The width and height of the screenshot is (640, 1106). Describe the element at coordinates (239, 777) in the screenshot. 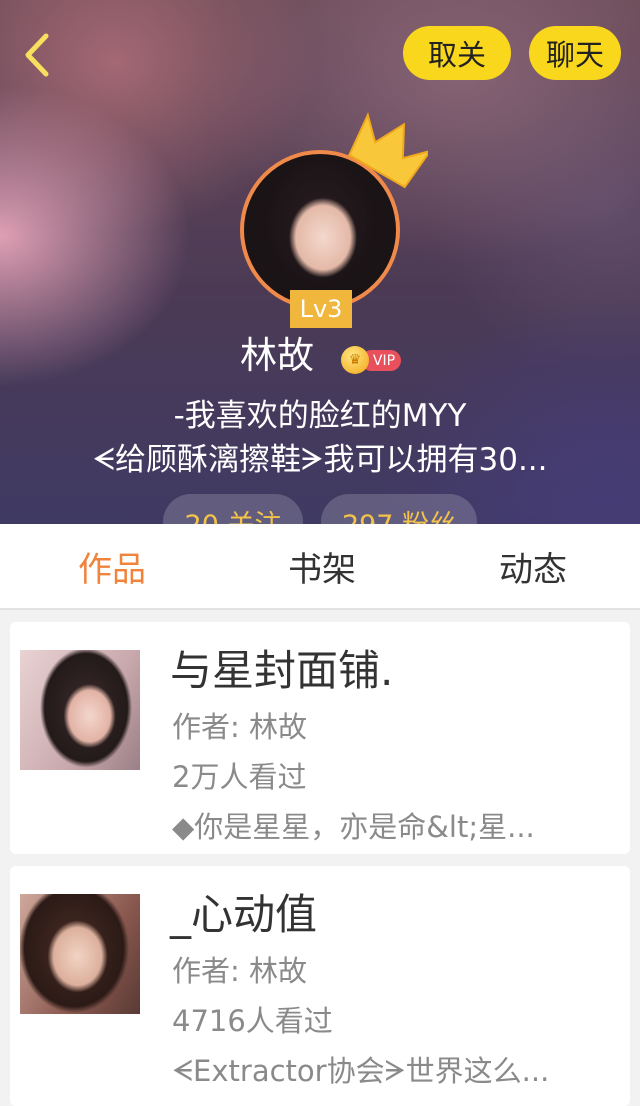

I see `work-views: 2万人看过` at that location.